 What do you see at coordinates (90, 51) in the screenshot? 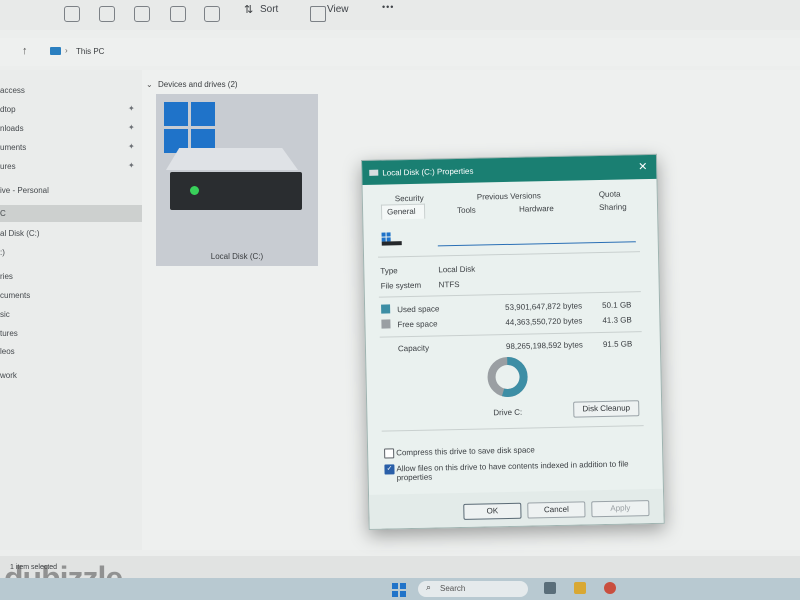
I see `breadcrumb: This PC` at bounding box center [90, 51].